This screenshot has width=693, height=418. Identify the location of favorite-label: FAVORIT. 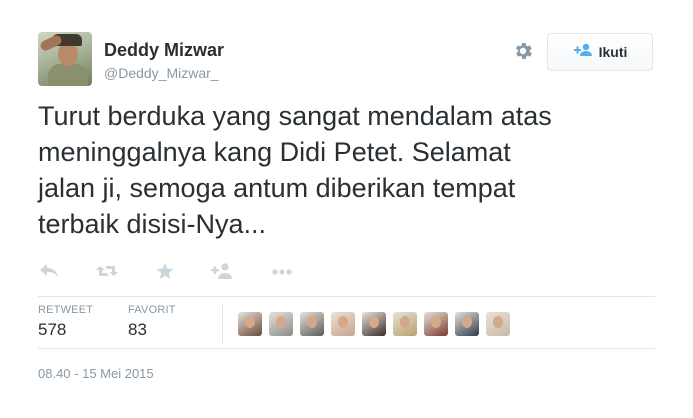
(152, 310).